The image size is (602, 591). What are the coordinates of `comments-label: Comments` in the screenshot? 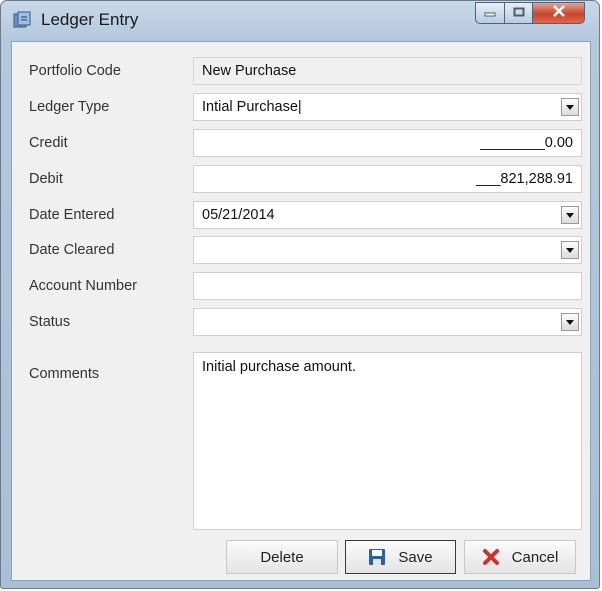 It's located at (64, 374).